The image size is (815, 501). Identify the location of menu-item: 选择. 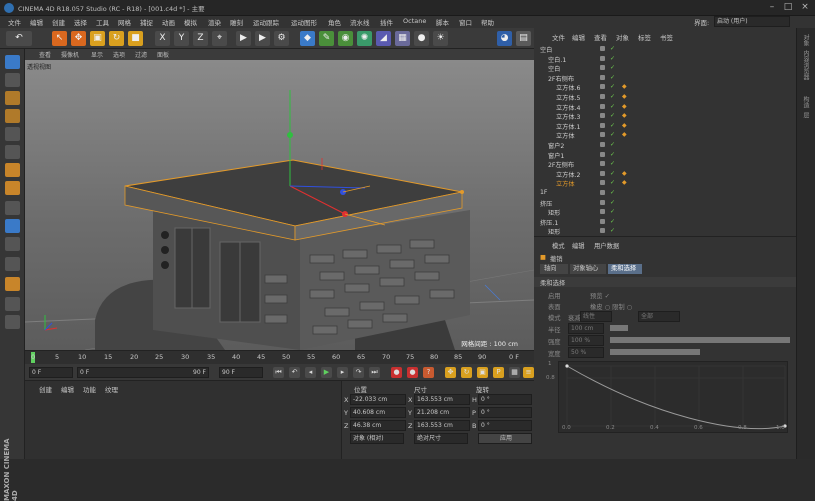
(80, 22).